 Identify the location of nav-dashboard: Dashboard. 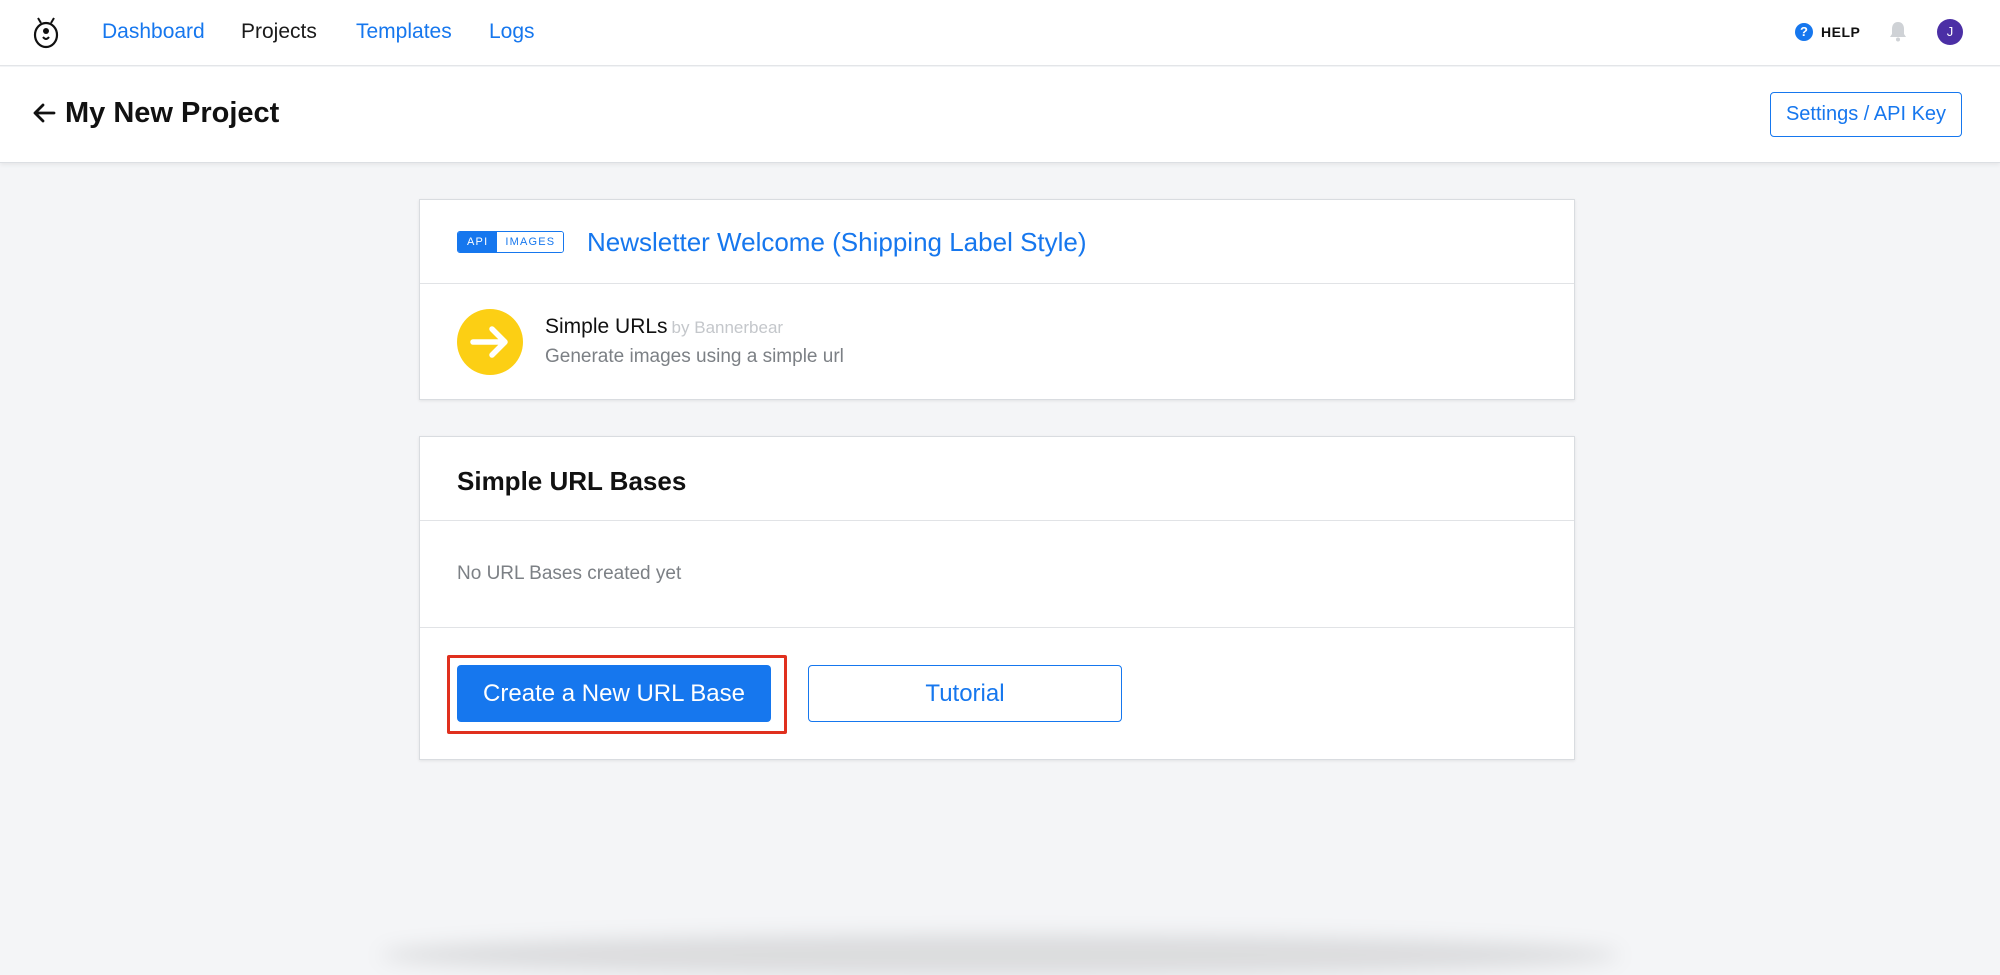
(153, 32).